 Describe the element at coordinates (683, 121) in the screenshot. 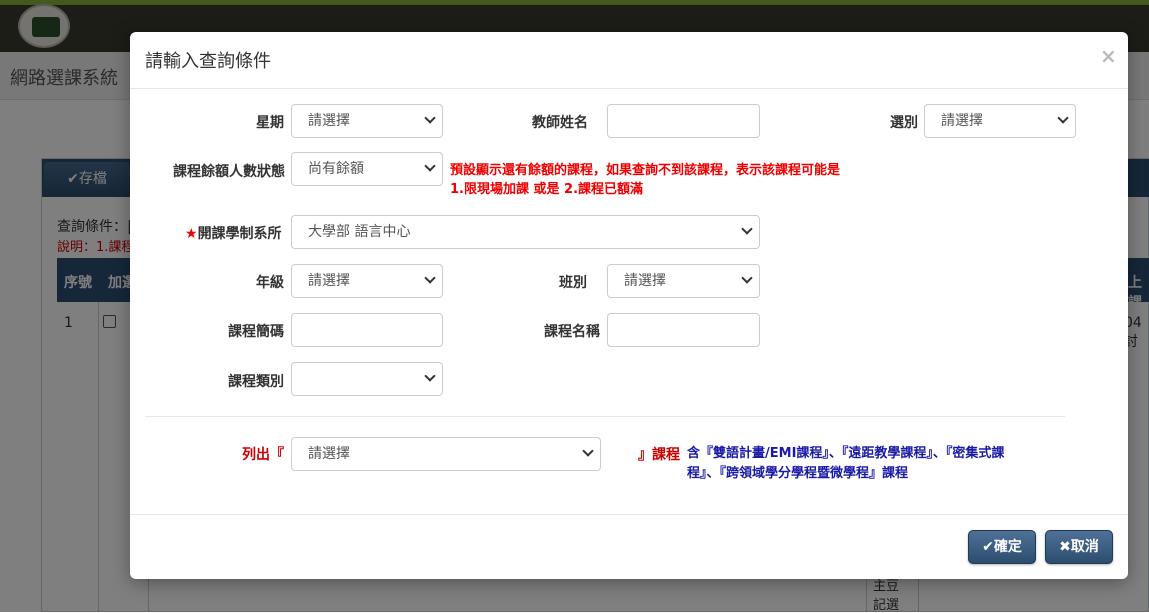

I see `teacher-name-input` at that location.